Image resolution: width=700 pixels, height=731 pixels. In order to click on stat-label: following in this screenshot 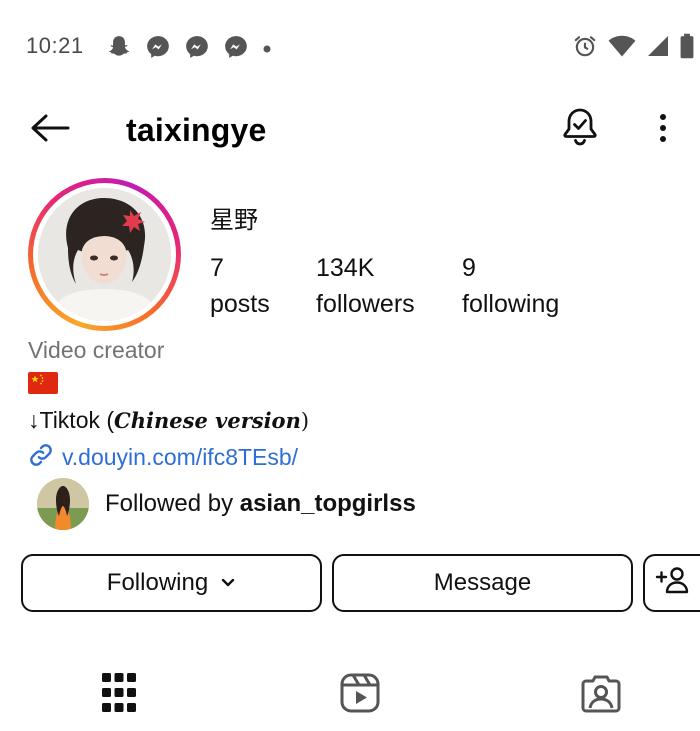, I will do `click(511, 304)`.